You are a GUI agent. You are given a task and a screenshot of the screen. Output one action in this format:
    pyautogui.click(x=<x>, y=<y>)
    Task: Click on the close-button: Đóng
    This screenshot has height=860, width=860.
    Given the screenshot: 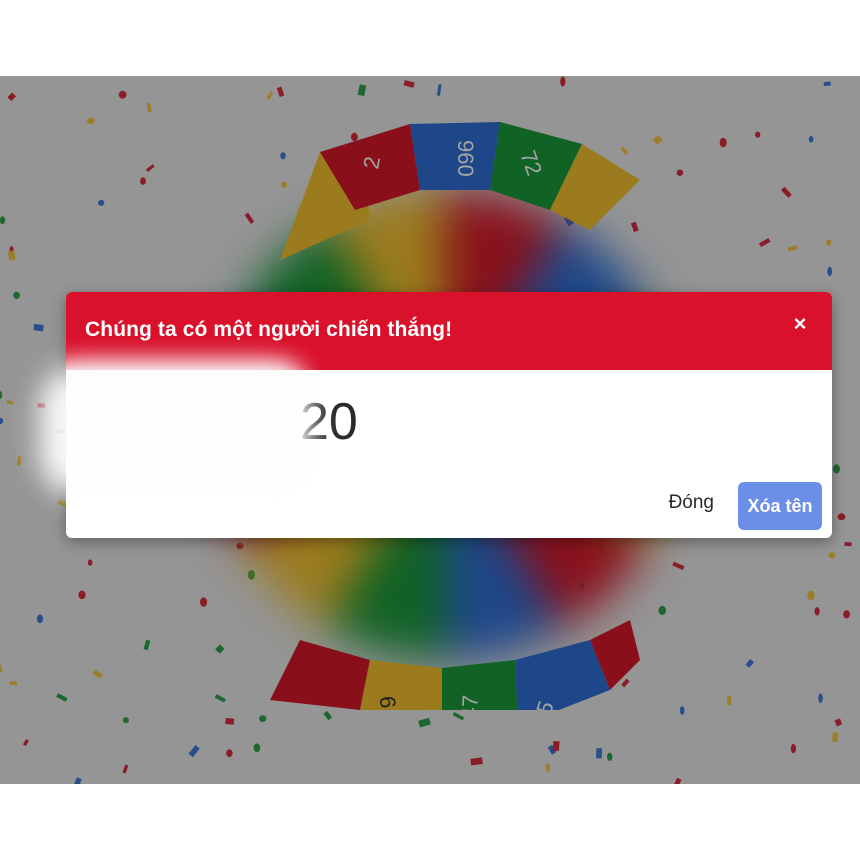 What is the action you would take?
    pyautogui.click(x=691, y=503)
    